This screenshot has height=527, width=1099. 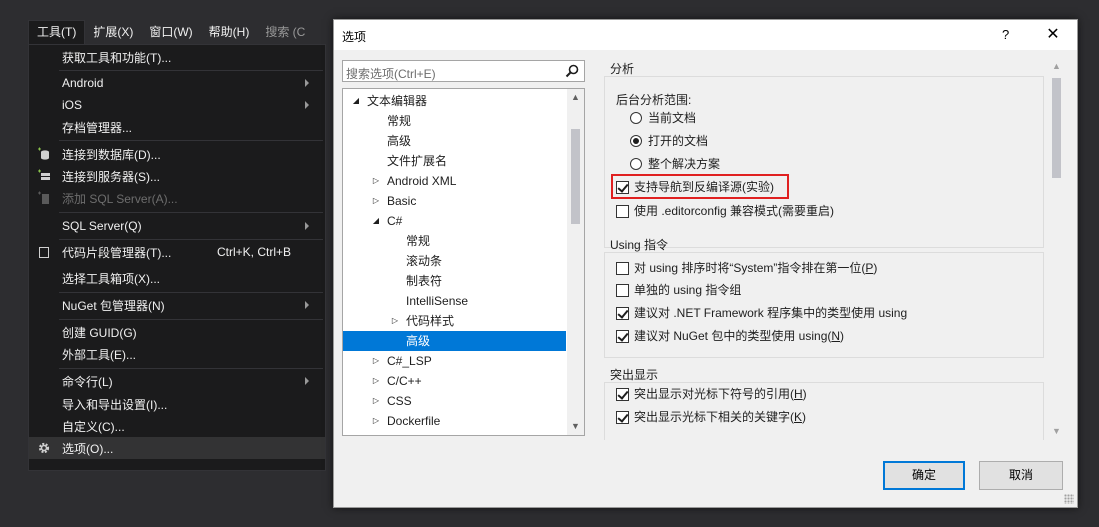 What do you see at coordinates (177, 105) in the screenshot?
I see `menu-item-ios: iOS` at bounding box center [177, 105].